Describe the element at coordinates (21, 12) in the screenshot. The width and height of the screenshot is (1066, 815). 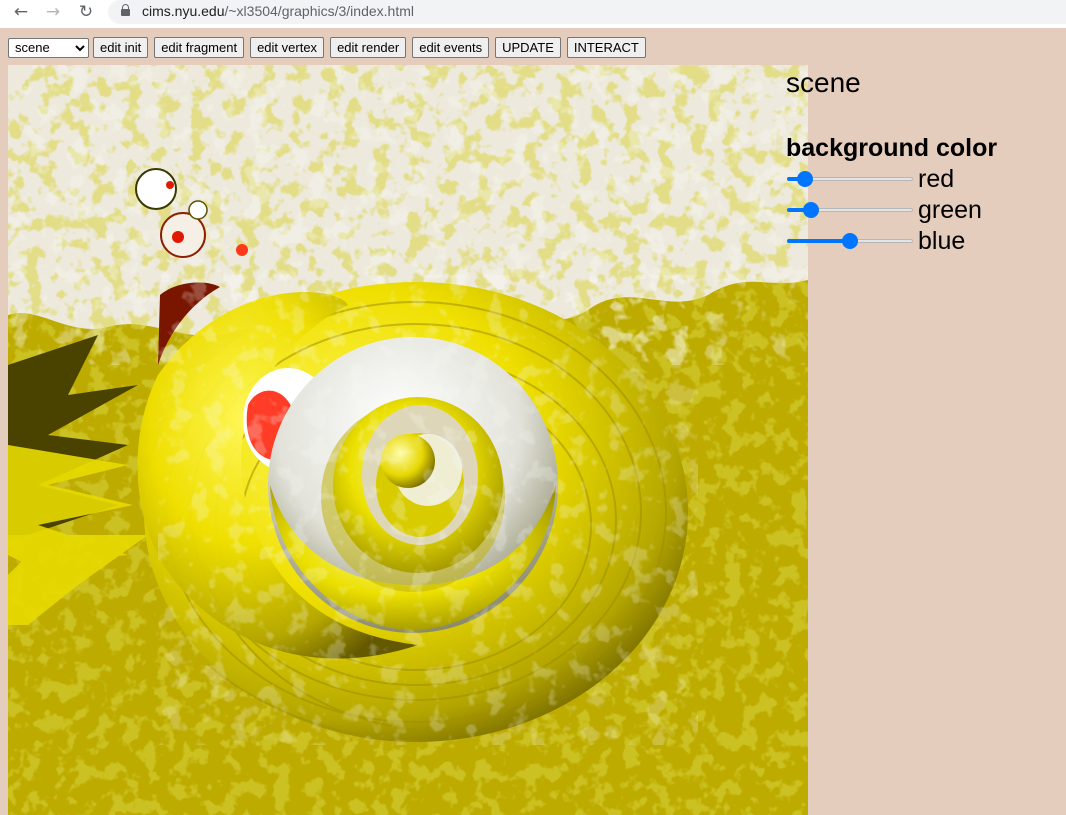
I see `back-arrow-icon: ←` at that location.